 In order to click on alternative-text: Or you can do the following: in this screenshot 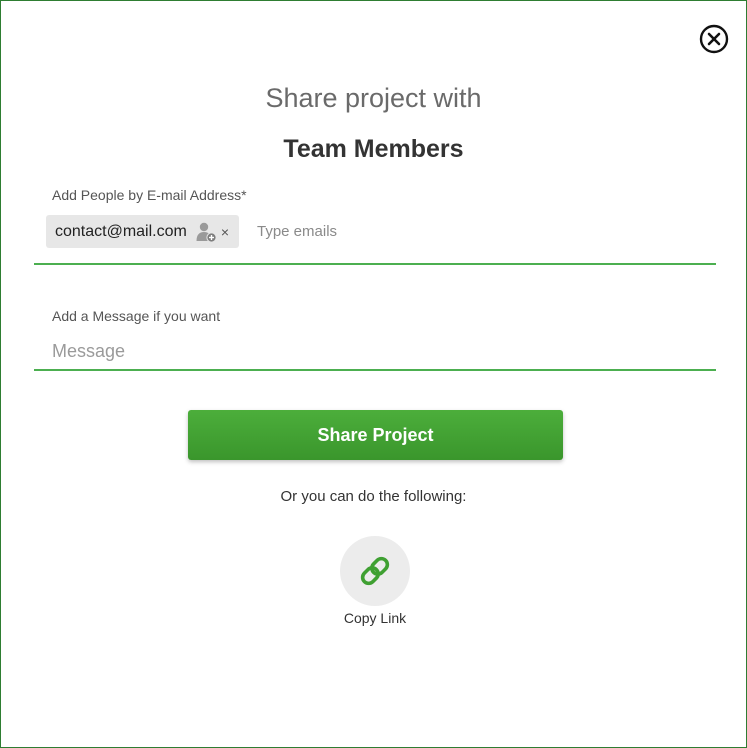, I will do `click(373, 496)`.